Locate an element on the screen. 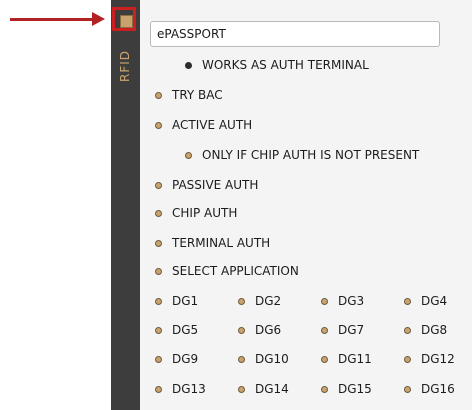 This screenshot has height=410, width=472. option-only-if-chip-auth-not-present: ONLY IF CHIP AUTH IS NOT PRESENT is located at coordinates (302, 155).